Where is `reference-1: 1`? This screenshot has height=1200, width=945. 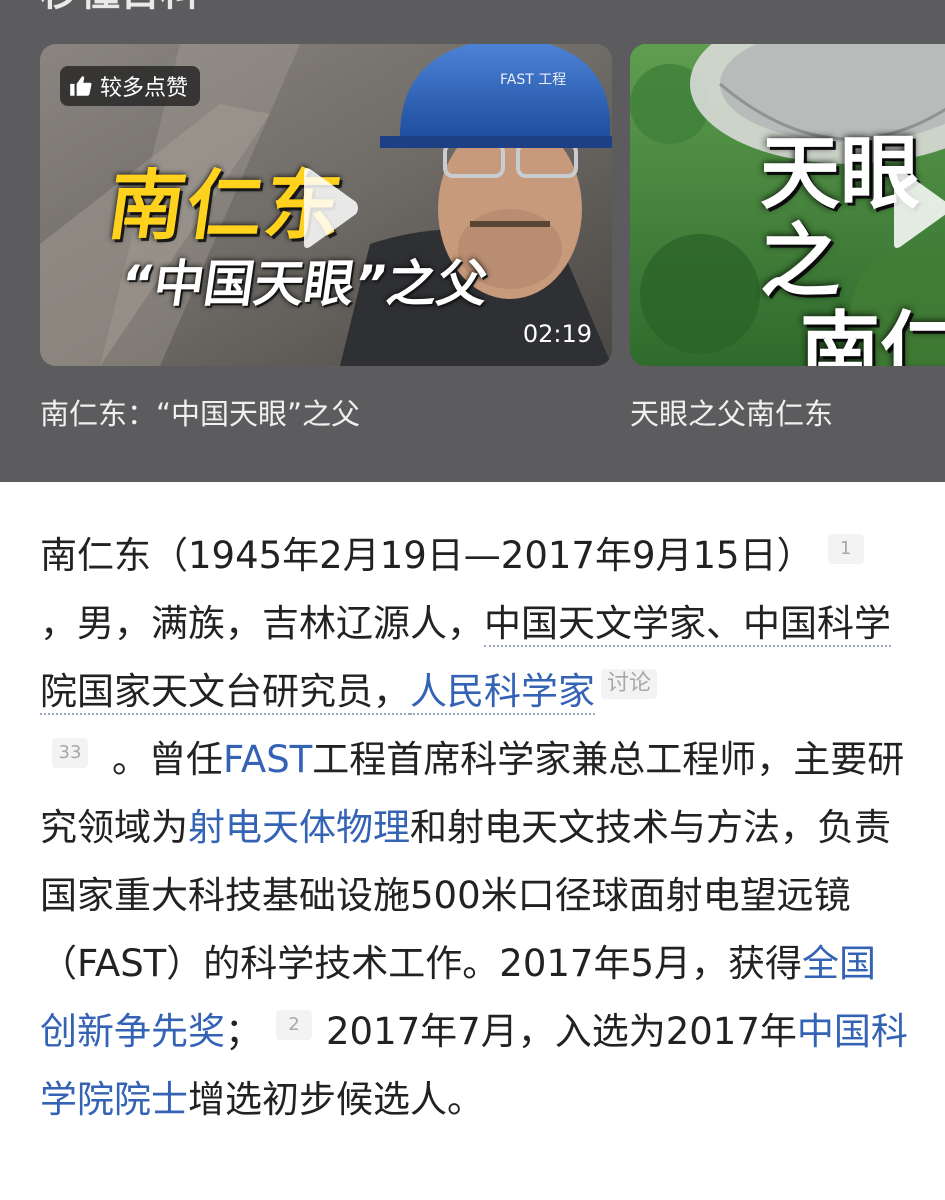
reference-1: 1 is located at coordinates (845, 549).